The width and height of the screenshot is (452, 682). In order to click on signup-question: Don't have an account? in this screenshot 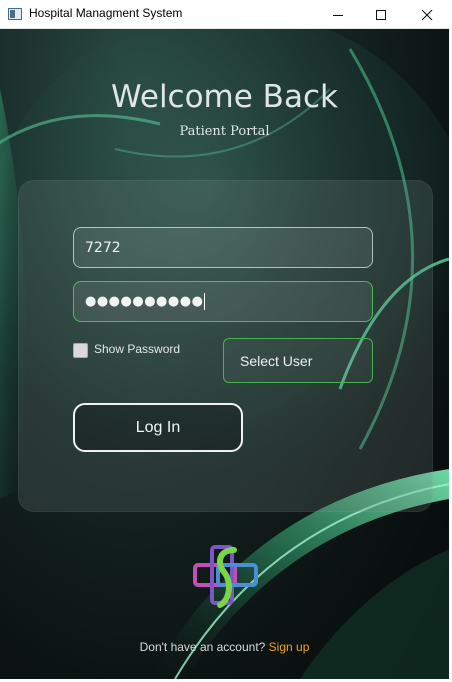, I will do `click(202, 647)`.